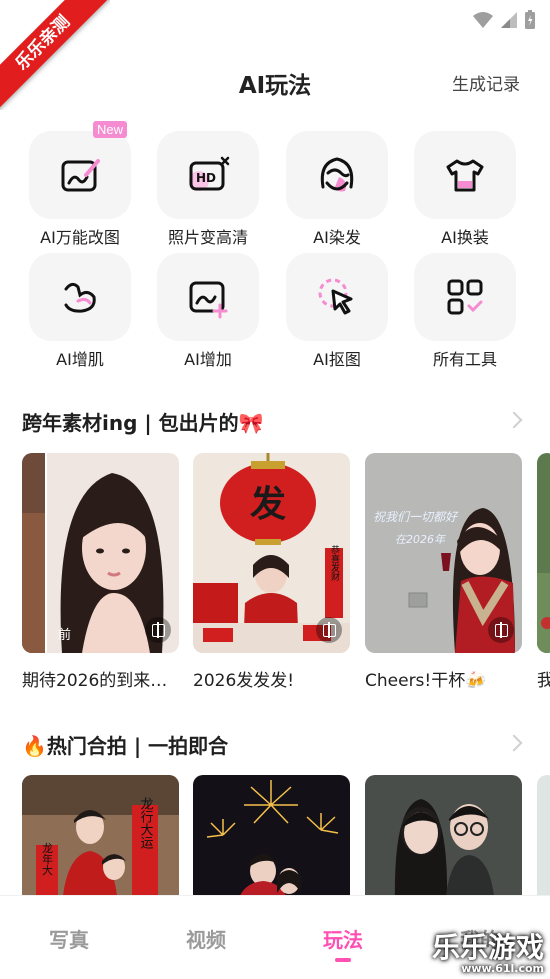 This screenshot has width=550, height=979. What do you see at coordinates (343, 938) in the screenshot?
I see `nav-tab-play: 玩法` at bounding box center [343, 938].